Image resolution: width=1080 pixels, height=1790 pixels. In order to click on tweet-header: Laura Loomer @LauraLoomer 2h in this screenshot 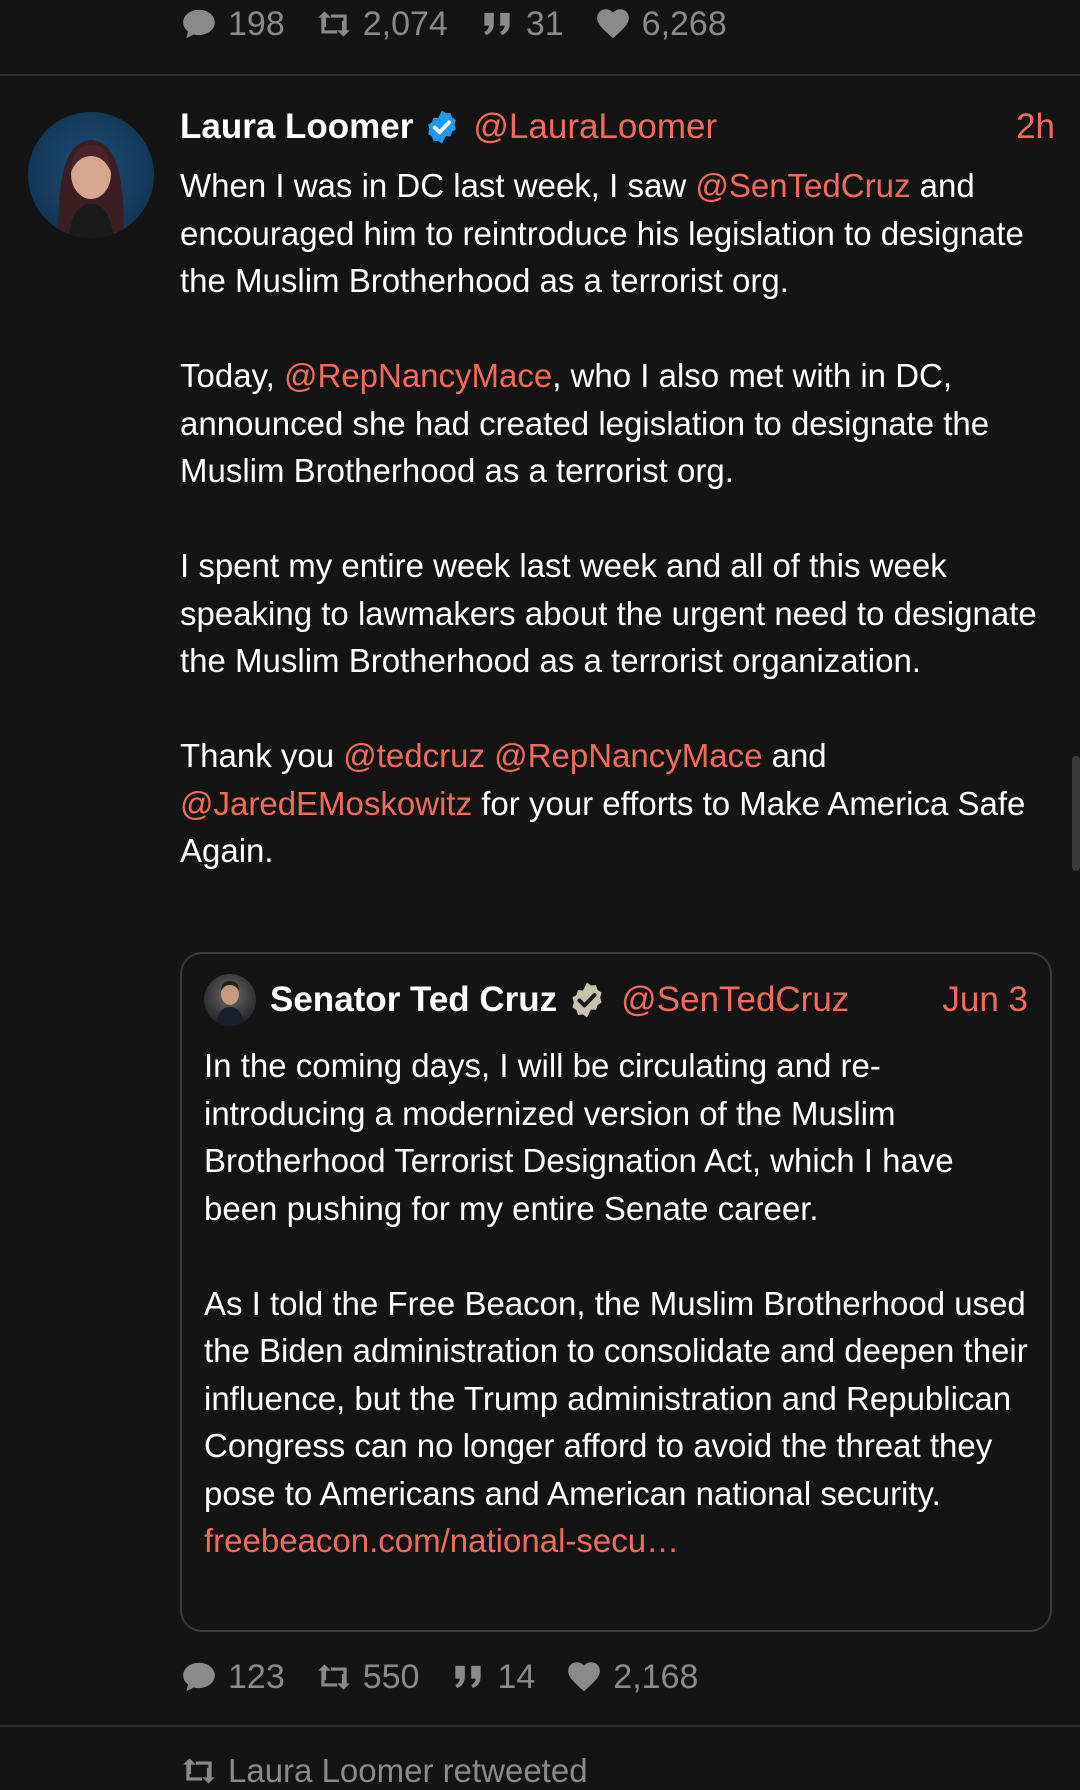, I will do `click(617, 127)`.